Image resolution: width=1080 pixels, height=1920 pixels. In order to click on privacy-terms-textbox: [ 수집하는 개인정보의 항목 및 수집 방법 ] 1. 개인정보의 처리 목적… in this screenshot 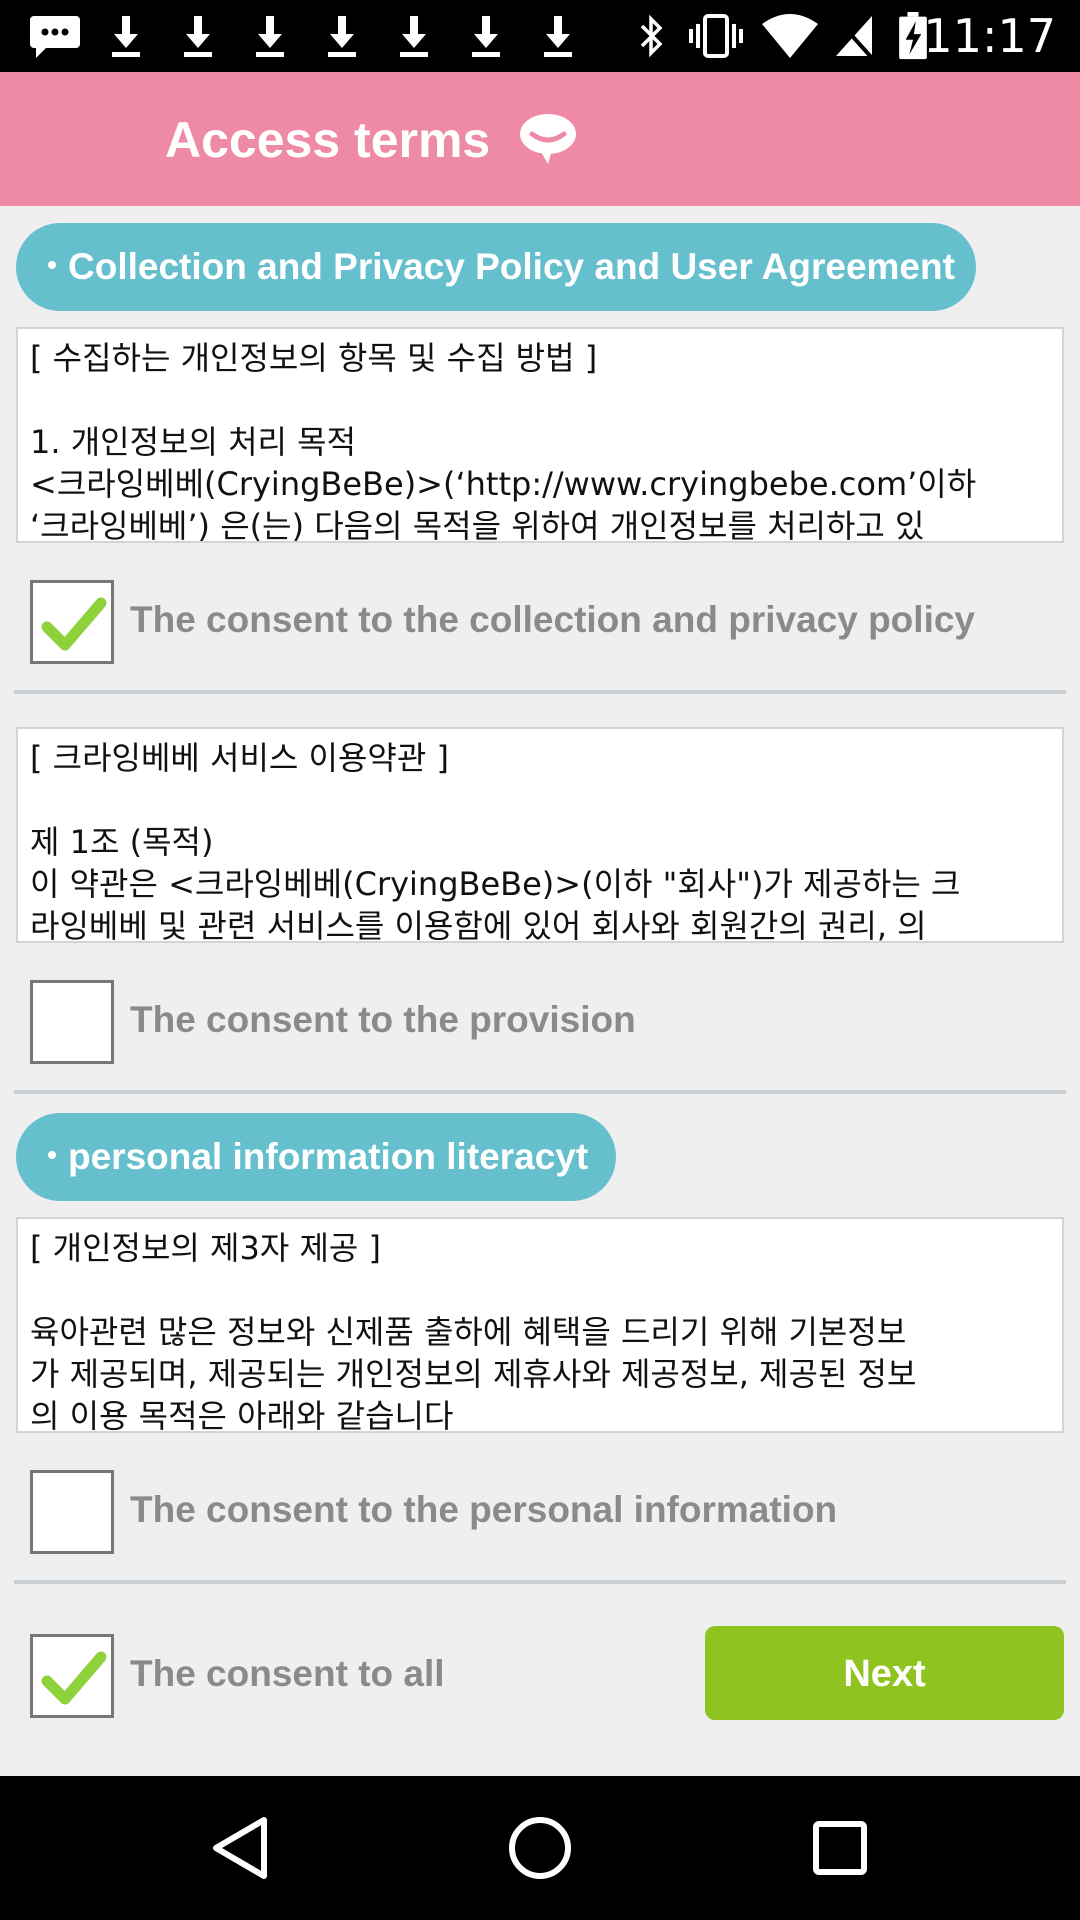, I will do `click(540, 435)`.